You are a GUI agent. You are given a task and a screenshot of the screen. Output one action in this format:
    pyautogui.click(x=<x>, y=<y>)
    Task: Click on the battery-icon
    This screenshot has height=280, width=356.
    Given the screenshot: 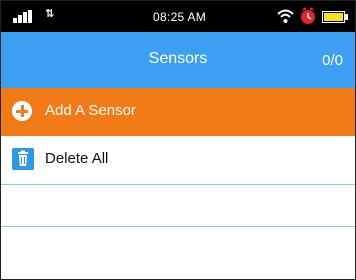 What is the action you would take?
    pyautogui.click(x=335, y=17)
    